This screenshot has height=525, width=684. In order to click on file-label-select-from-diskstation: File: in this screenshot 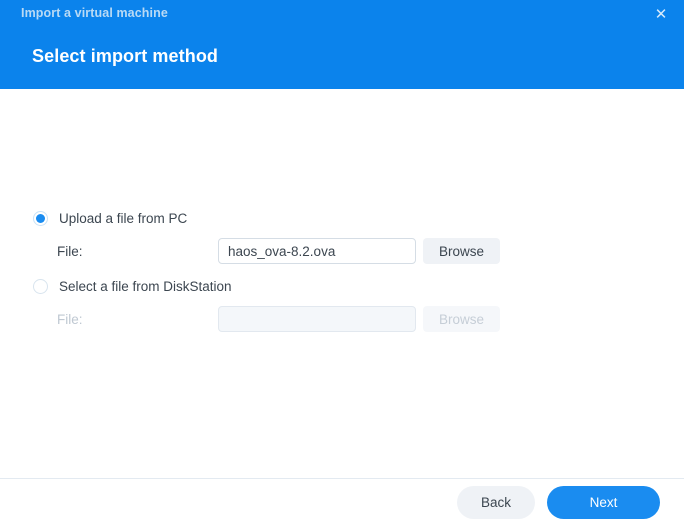, I will do `click(70, 319)`.